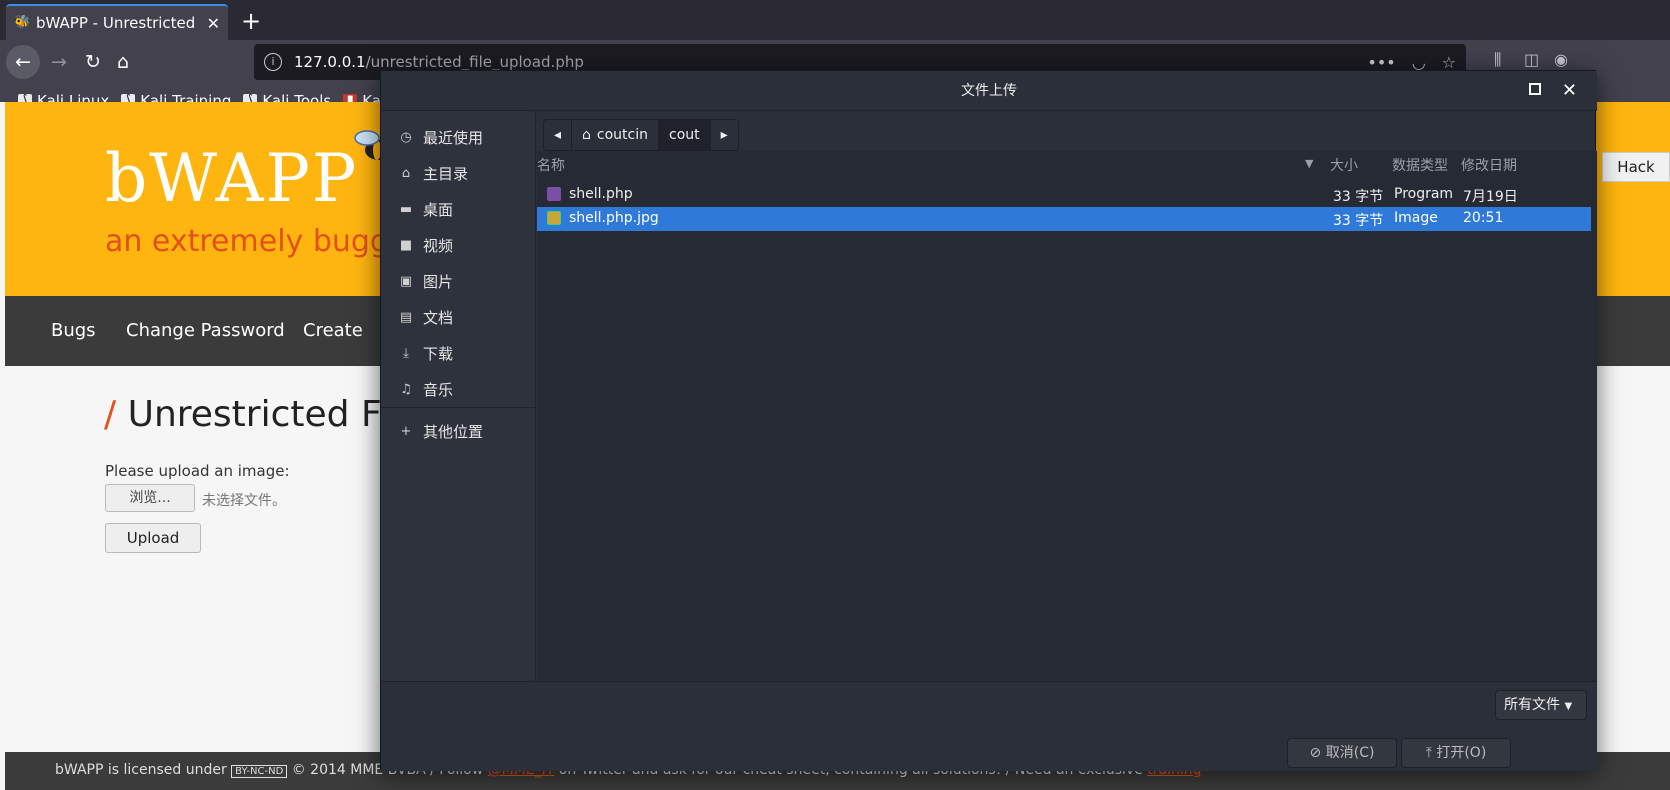 The height and width of the screenshot is (790, 1670). I want to click on file-list-header: 名称 ▼ 大小 数据类型 修改日期, so click(1067, 164).